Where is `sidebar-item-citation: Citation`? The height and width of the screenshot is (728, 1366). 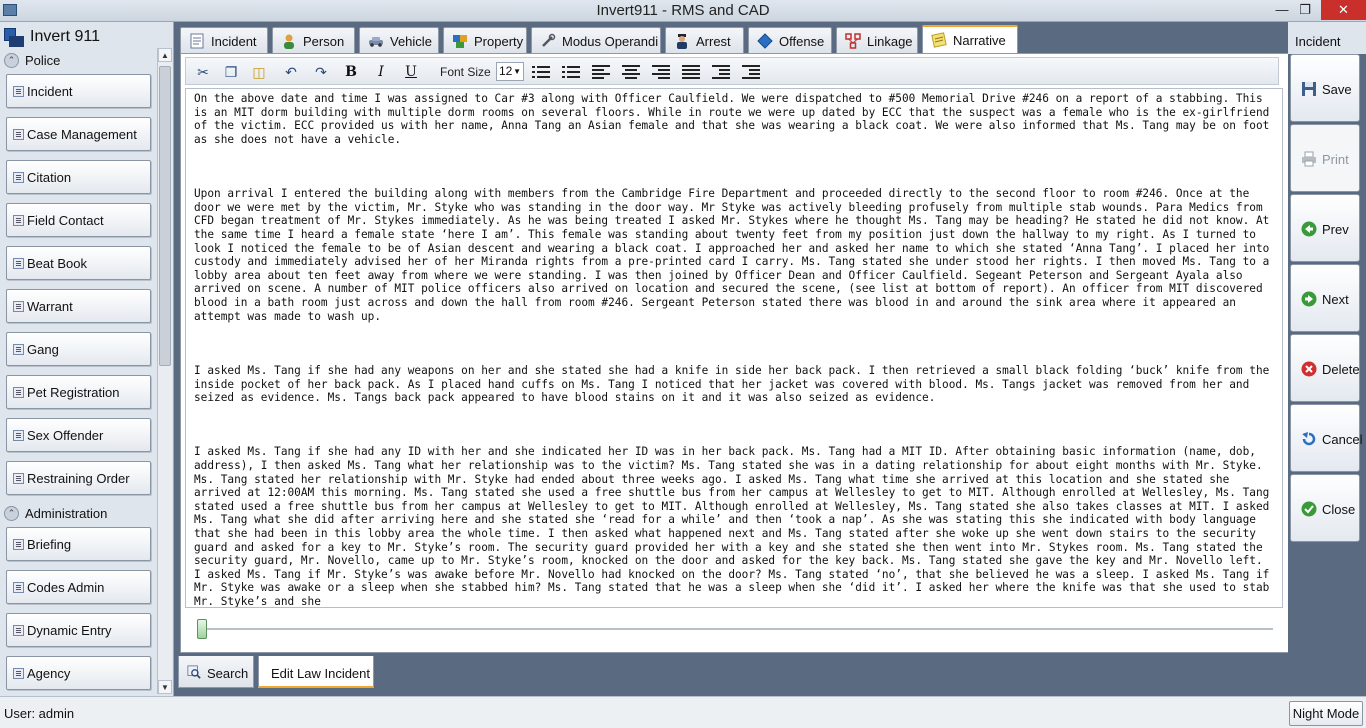 sidebar-item-citation: Citation is located at coordinates (78, 177).